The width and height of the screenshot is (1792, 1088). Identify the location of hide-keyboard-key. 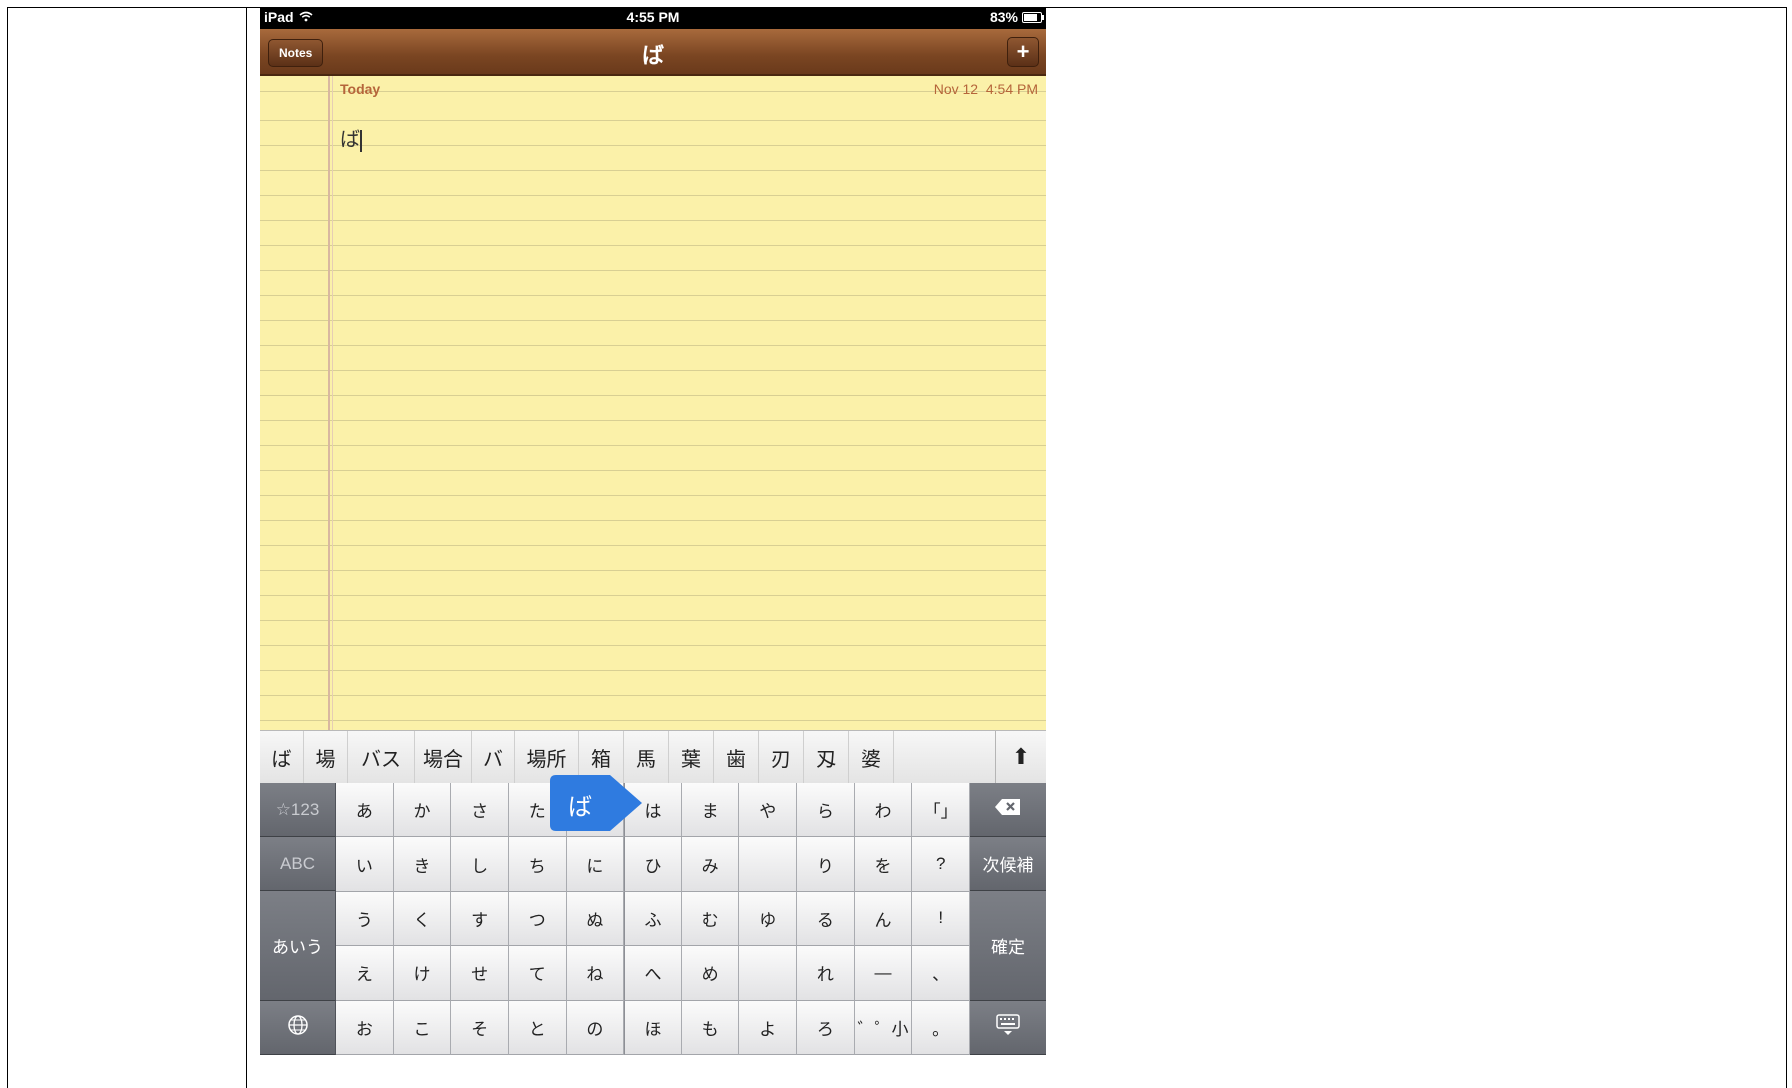
(1008, 1028).